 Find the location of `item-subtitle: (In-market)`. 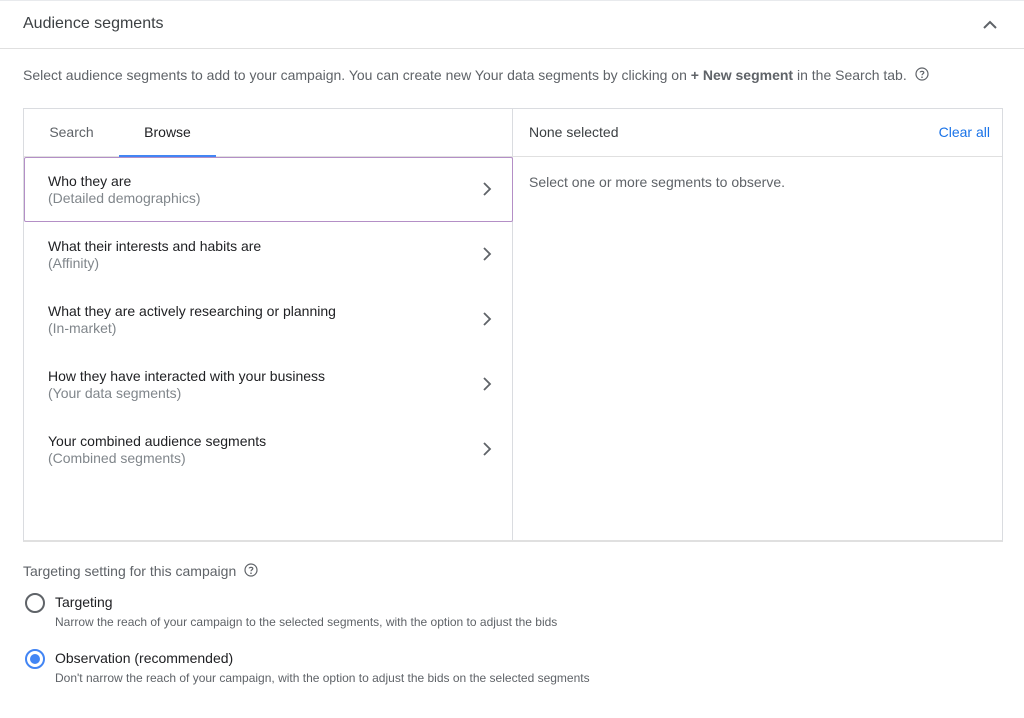

item-subtitle: (In-market) is located at coordinates (82, 328).